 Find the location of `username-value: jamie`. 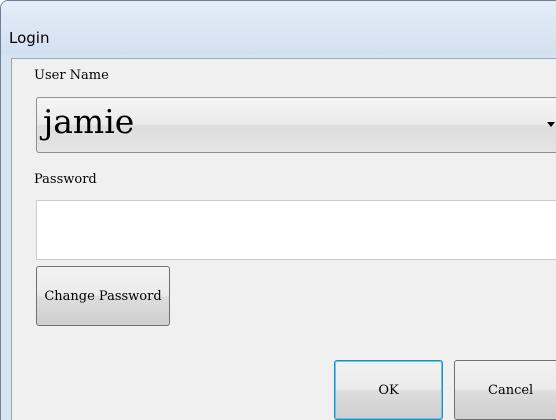

username-value: jamie is located at coordinates (89, 121).